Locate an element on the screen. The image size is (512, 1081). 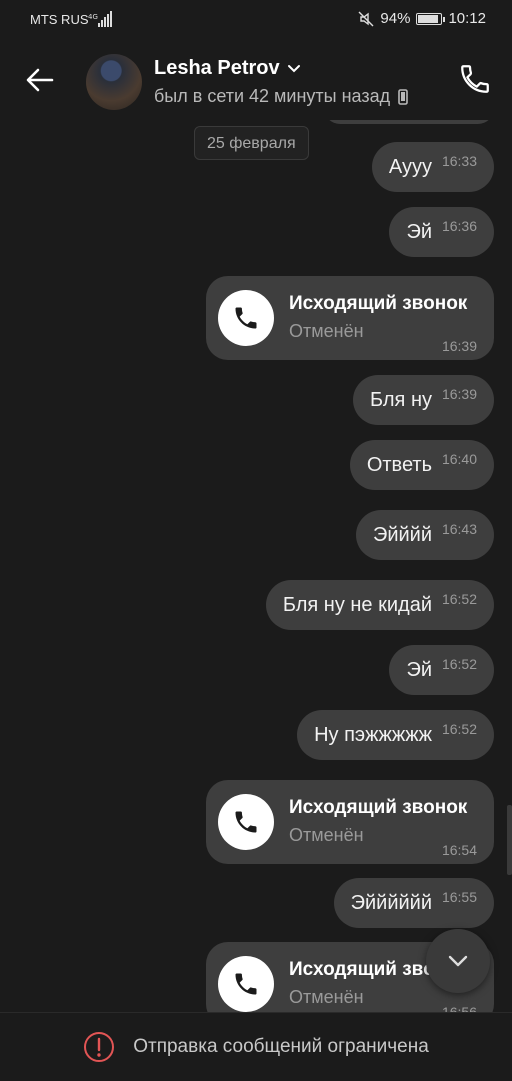
message-bubble: Аууу 16:33 is located at coordinates (432, 167).